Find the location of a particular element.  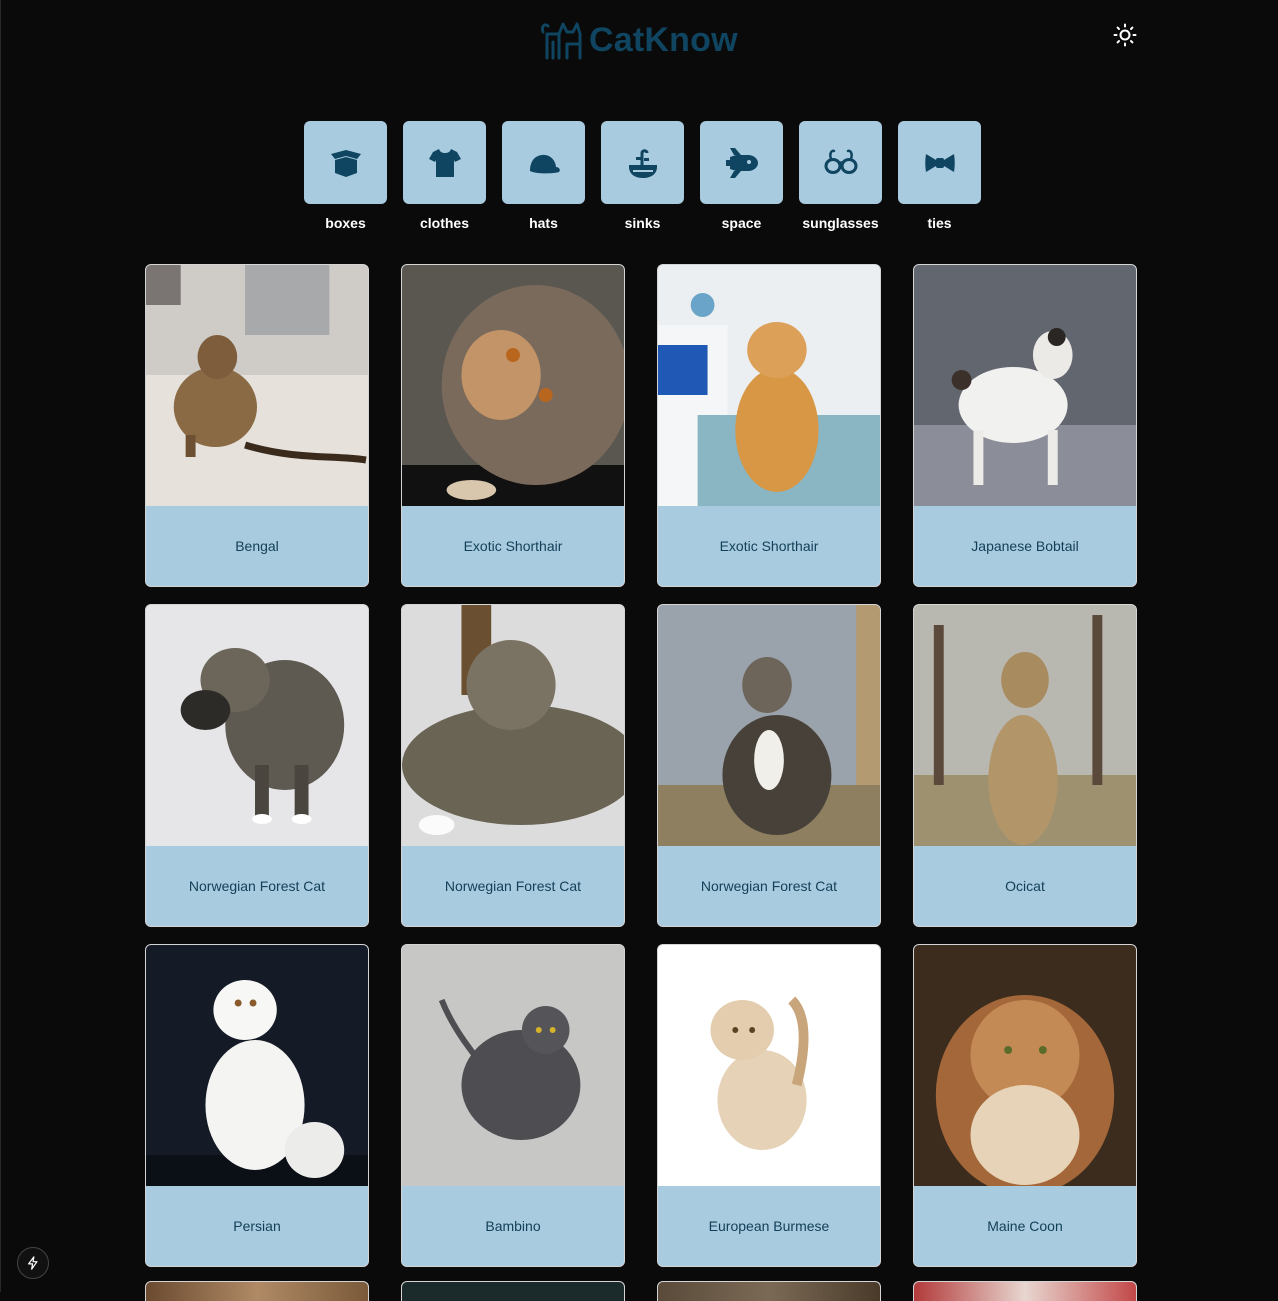

logo: CatKnow is located at coordinates (638, 40).